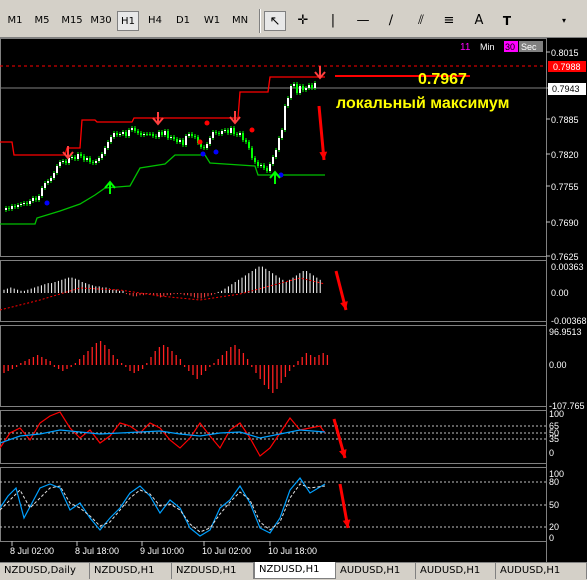 The width and height of the screenshot is (587, 580). I want to click on red-trailing-stop-line, so click(162, 116).